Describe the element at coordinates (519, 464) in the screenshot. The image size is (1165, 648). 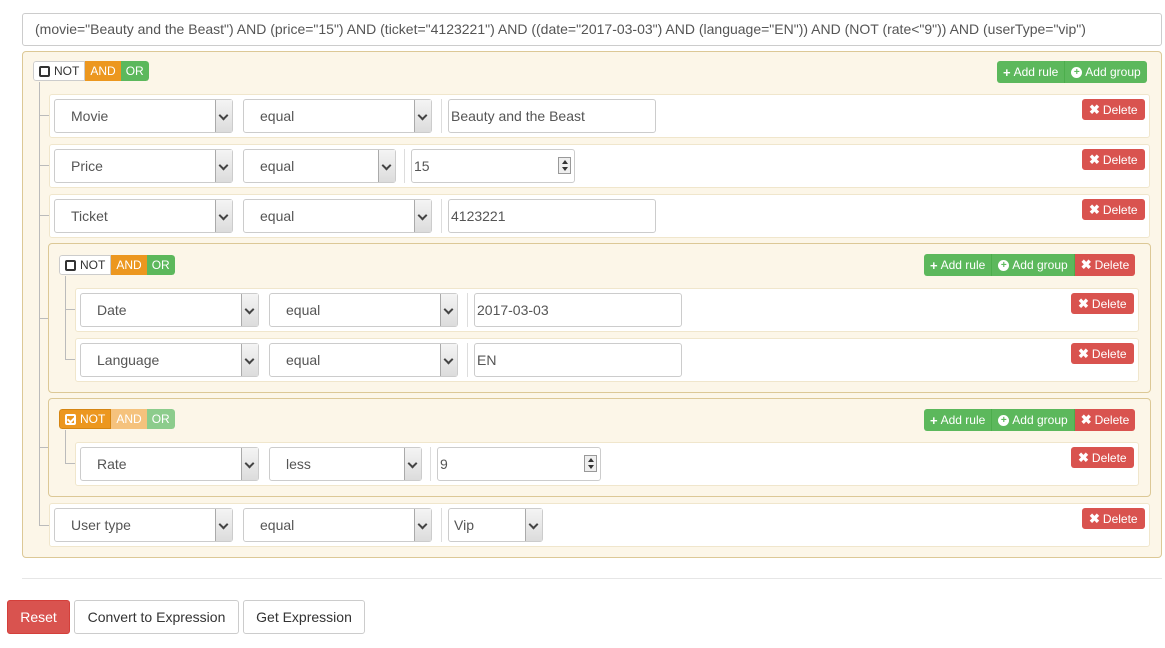
I see `value-input-rate: 9` at that location.